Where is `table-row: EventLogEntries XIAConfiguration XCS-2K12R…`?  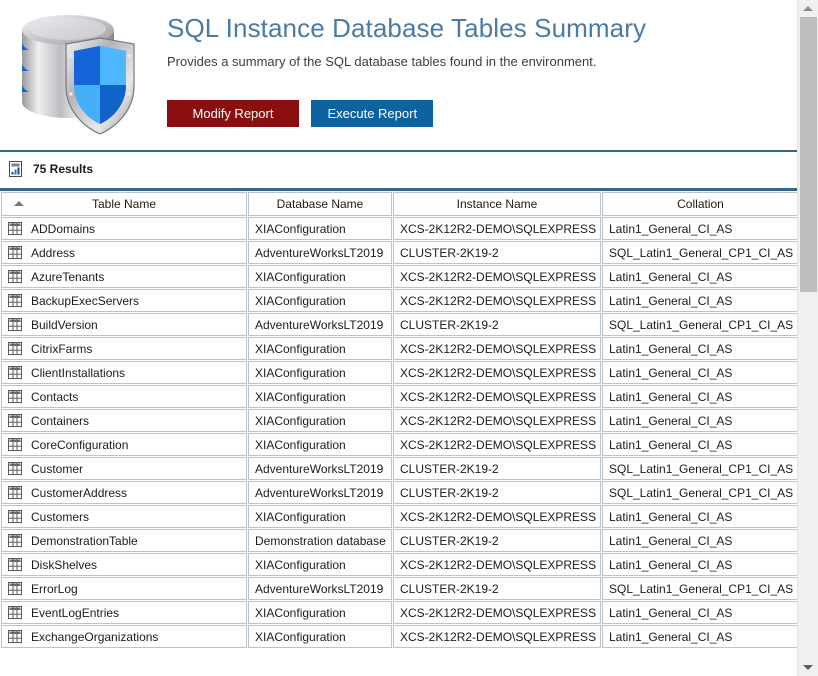
table-row: EventLogEntries XIAConfiguration XCS-2K12R… is located at coordinates (399, 612).